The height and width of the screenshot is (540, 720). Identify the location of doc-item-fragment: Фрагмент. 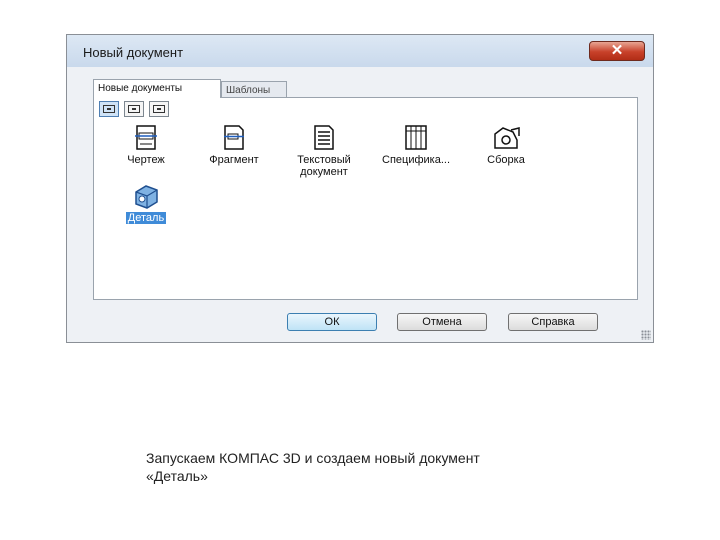
(234, 145).